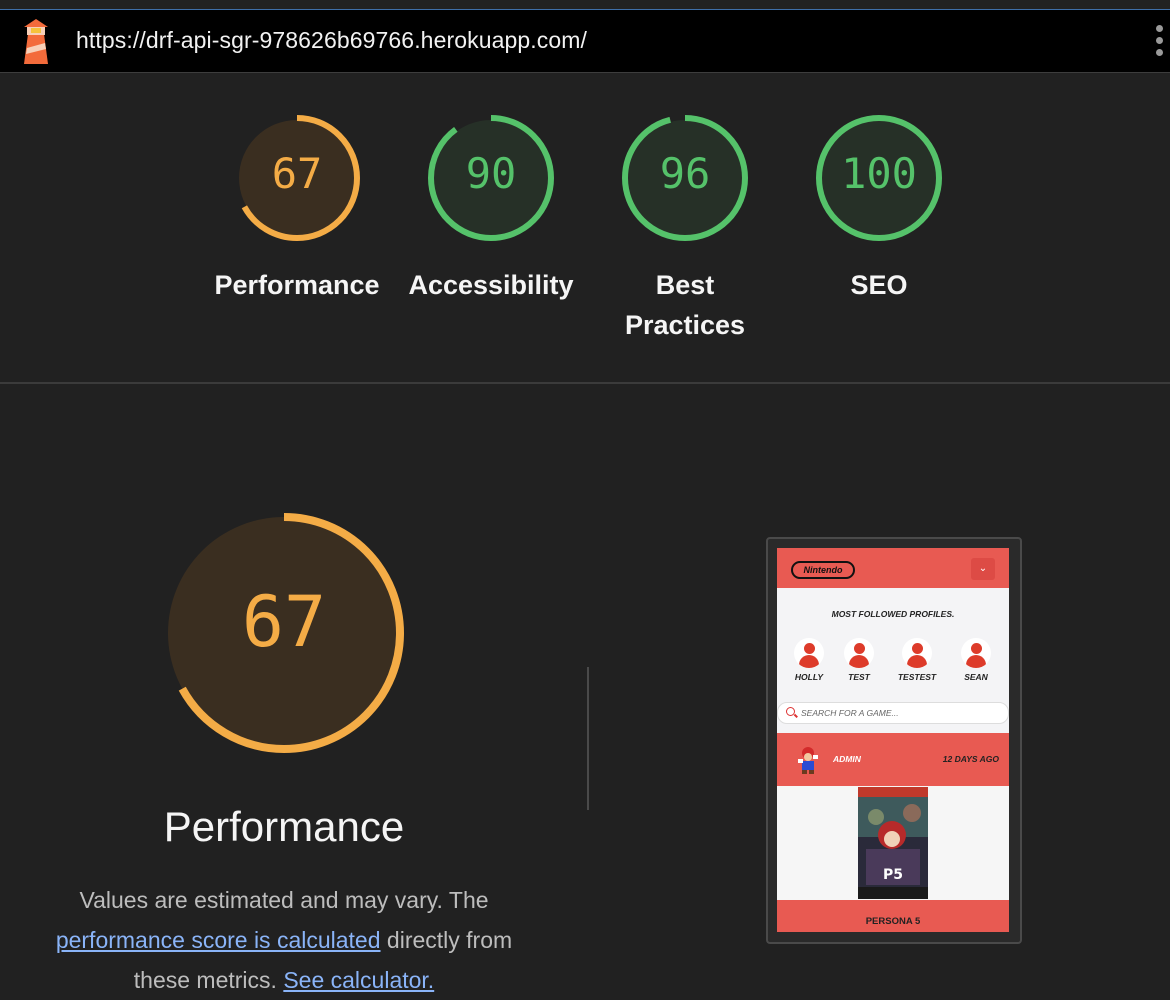 Image resolution: width=1170 pixels, height=1000 pixels. What do you see at coordinates (588, 738) in the screenshot?
I see `vertical-separator` at bounding box center [588, 738].